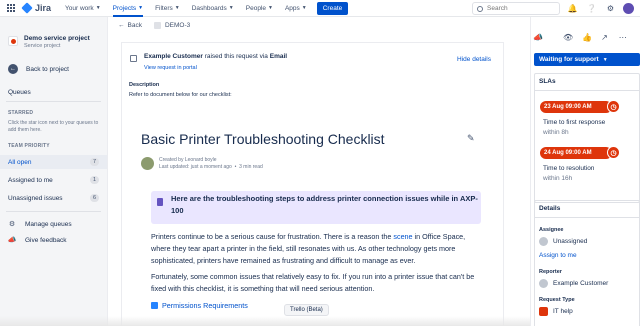 The width and height of the screenshot is (640, 326). I want to click on queue-unassigned-issues: Unassigned issues 6, so click(53, 198).